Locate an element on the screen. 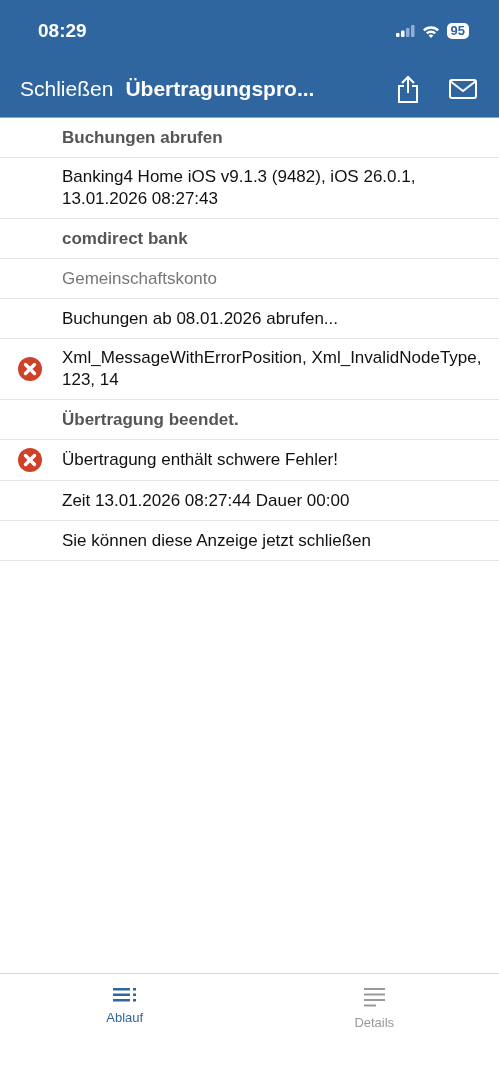 The image size is (499, 1080). log-heading: comdirect bank is located at coordinates (125, 238).